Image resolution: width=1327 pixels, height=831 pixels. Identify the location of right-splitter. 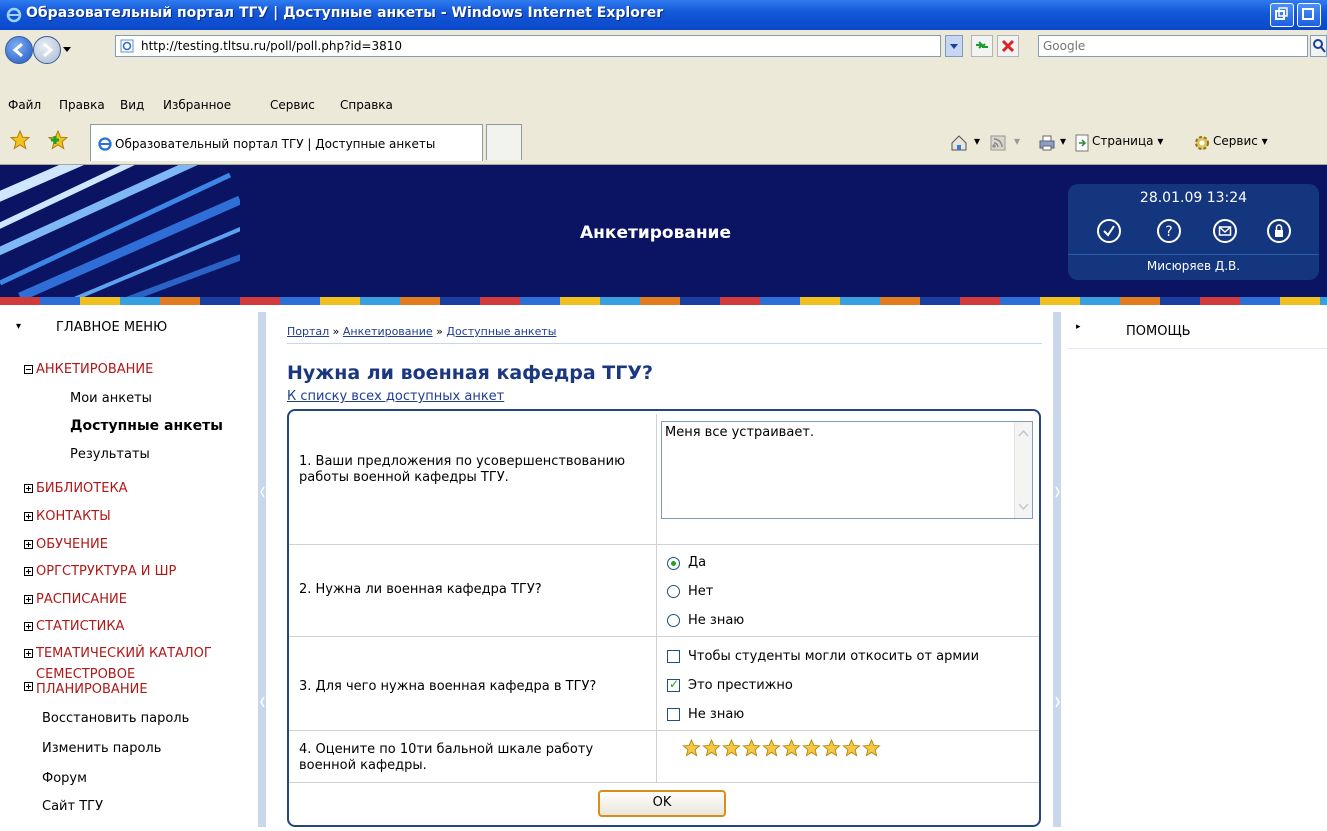
(1057, 569).